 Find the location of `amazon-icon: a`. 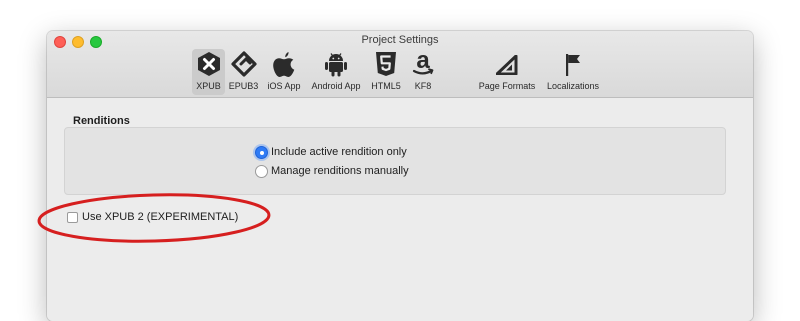

amazon-icon: a is located at coordinates (423, 65).